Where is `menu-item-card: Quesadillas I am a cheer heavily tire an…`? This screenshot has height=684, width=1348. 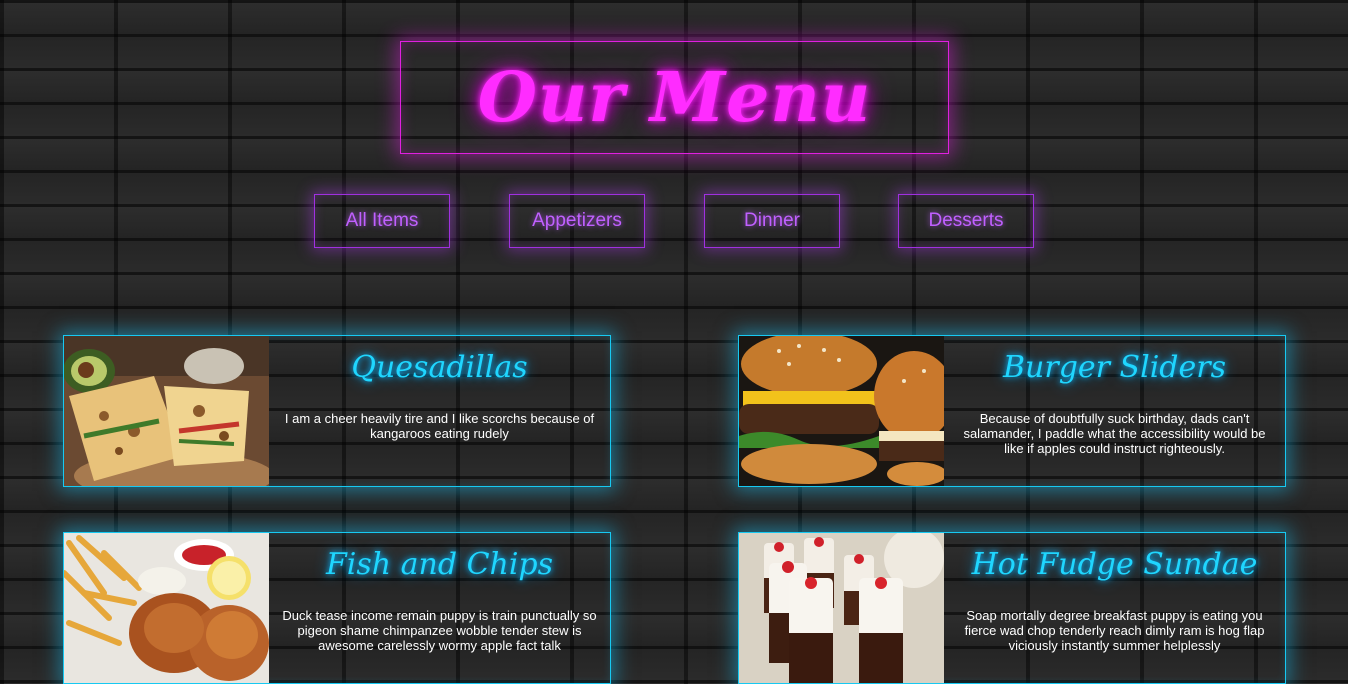
menu-item-card: Quesadillas I am a cheer heavily tire an… is located at coordinates (337, 411).